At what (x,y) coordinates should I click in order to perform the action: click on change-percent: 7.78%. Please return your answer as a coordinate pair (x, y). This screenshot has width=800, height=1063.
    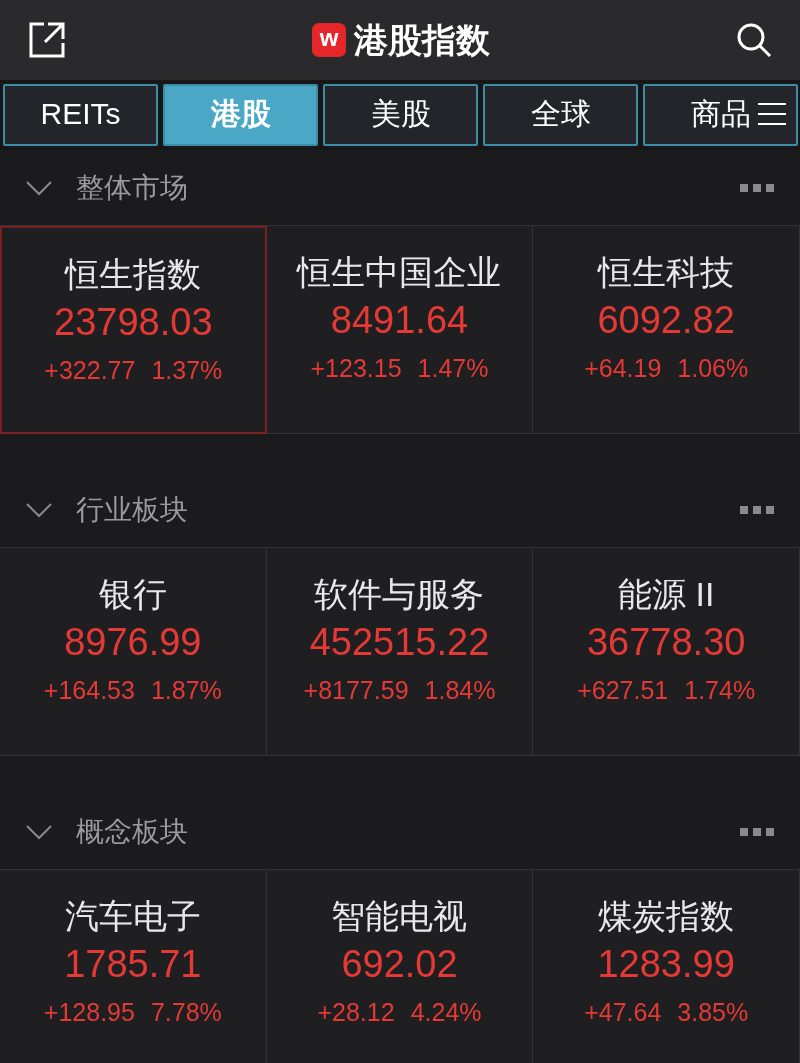
    Looking at the image, I should click on (186, 1012).